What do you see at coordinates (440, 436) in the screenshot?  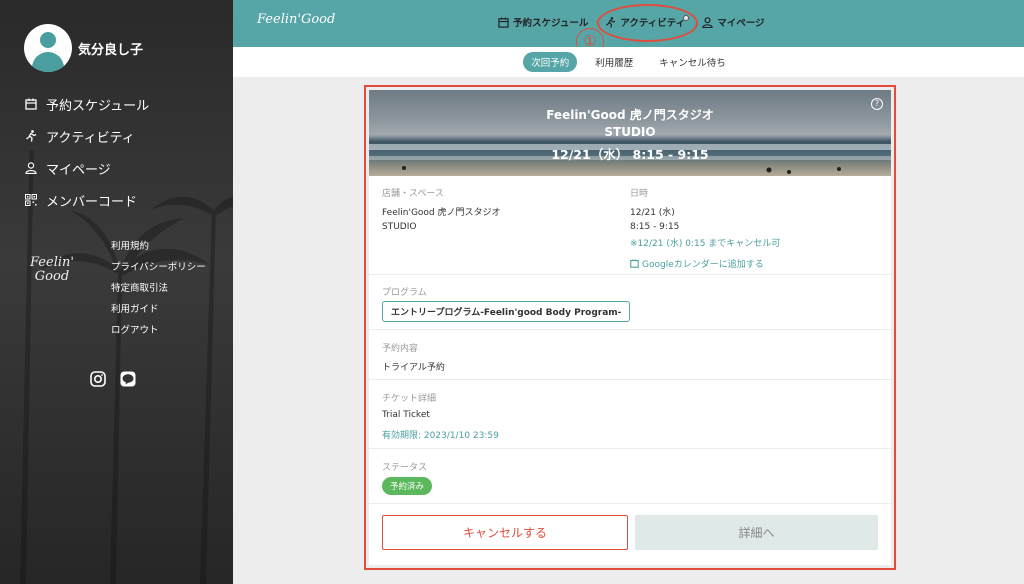 I see `ticket-expiry: 有効期限: 2023/1/10 23:59` at bounding box center [440, 436].